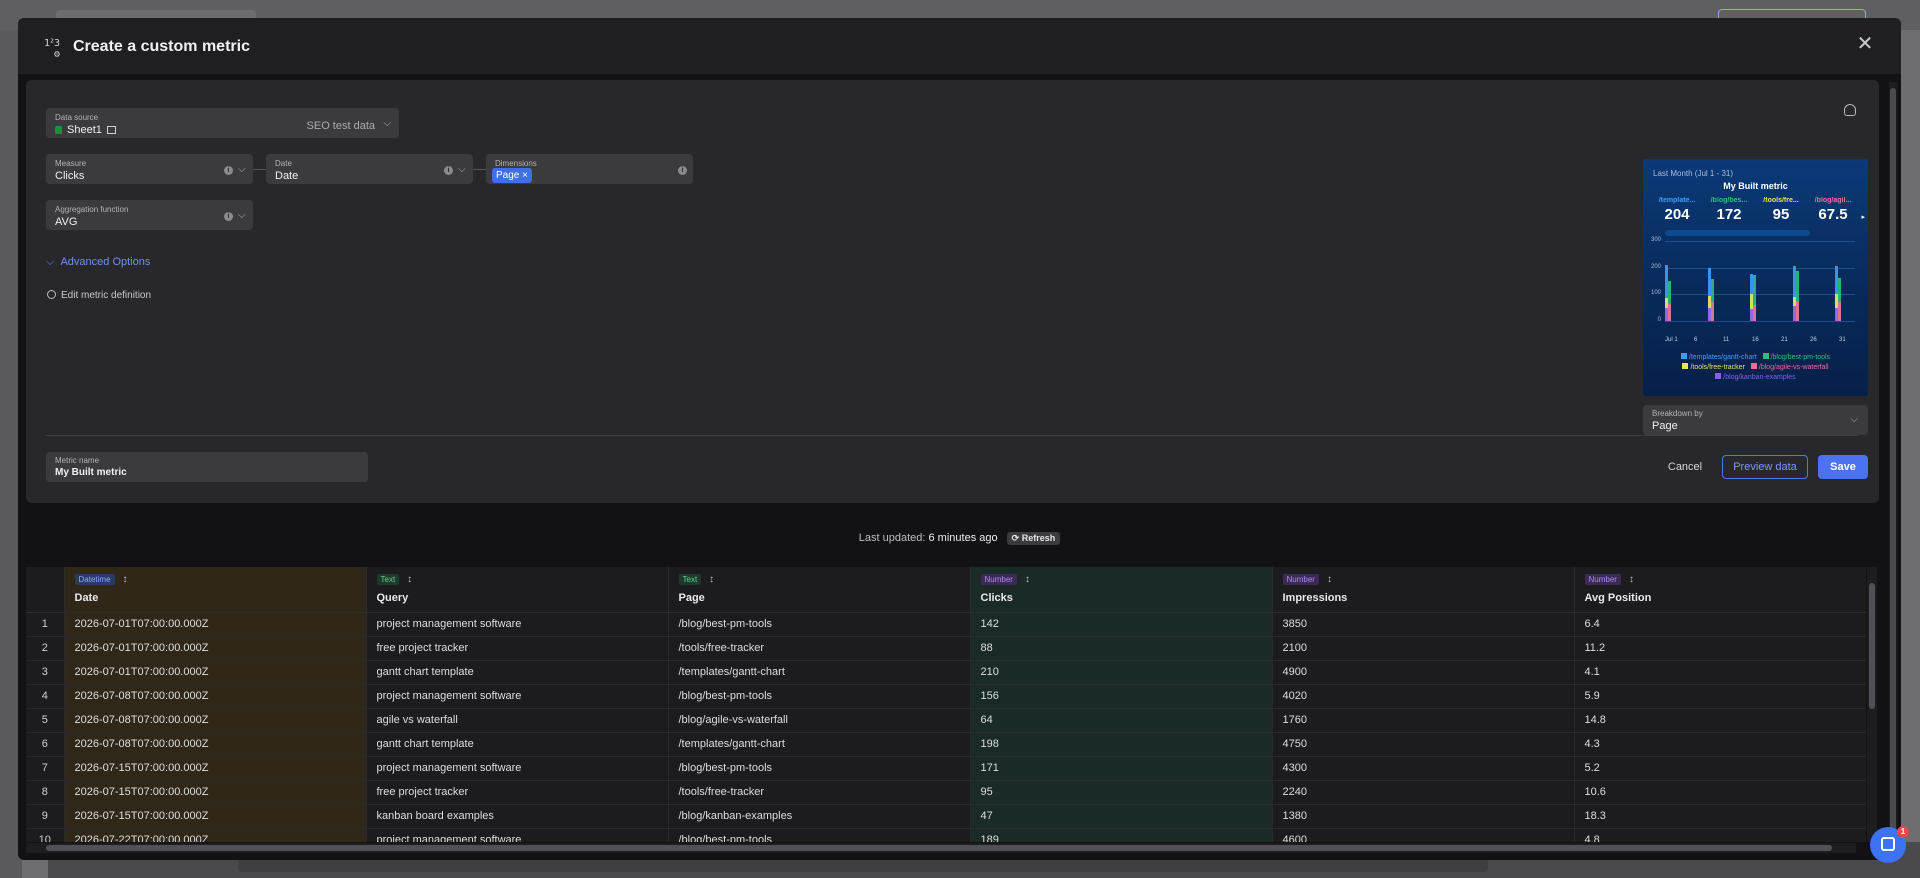 Image resolution: width=1920 pixels, height=878 pixels. What do you see at coordinates (222, 123) in the screenshot?
I see `data-source-select: Data source Sheet1 SEO test data ⌵` at bounding box center [222, 123].